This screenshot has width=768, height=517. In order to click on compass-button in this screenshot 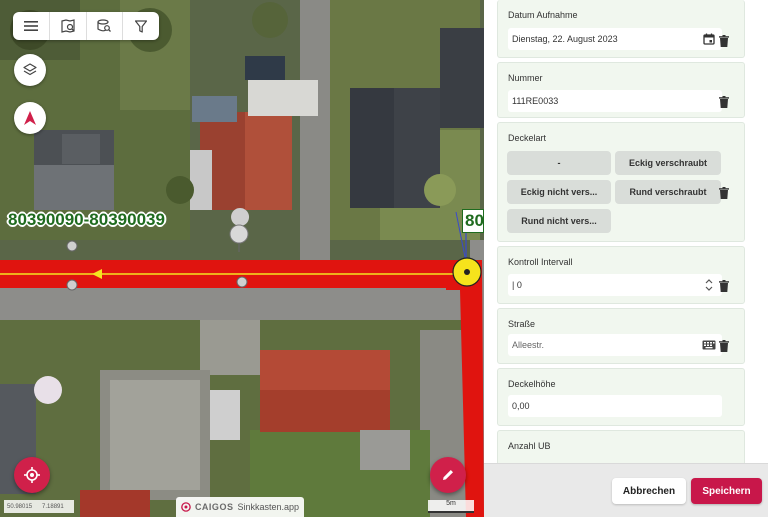, I will do `click(30, 118)`.